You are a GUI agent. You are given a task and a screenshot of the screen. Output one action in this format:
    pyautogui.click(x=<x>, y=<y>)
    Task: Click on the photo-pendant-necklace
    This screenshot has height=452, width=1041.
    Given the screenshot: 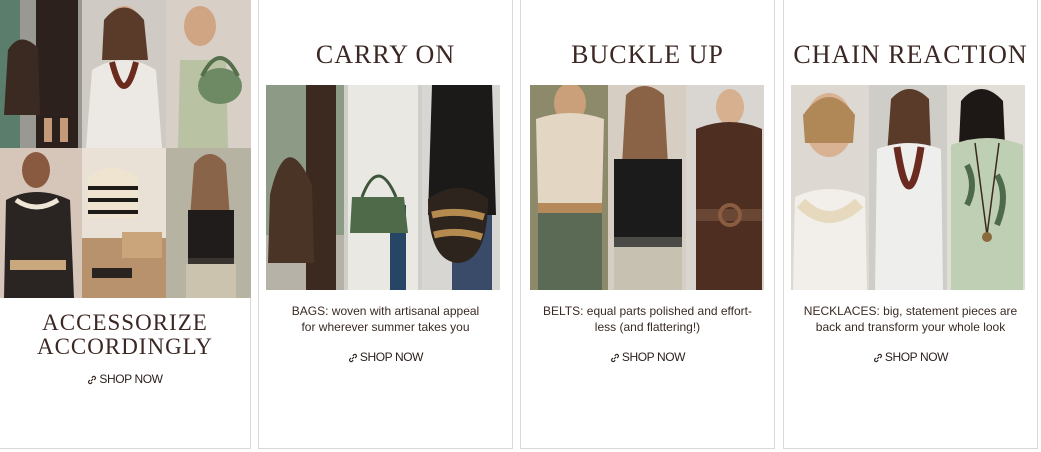 What is the action you would take?
    pyautogui.click(x=986, y=187)
    